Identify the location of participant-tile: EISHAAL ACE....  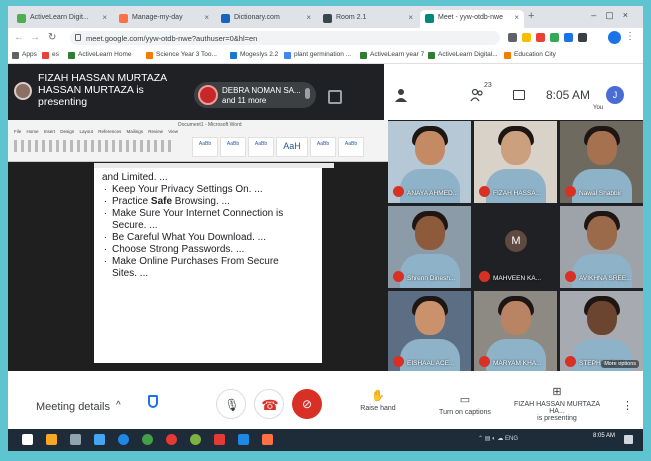
(429, 332).